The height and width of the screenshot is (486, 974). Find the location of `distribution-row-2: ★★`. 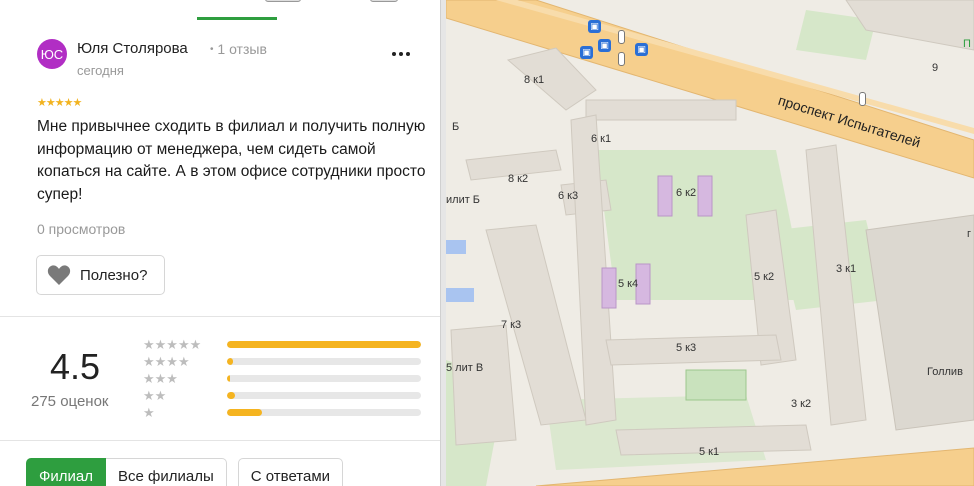

distribution-row-2: ★★ is located at coordinates (283, 395).